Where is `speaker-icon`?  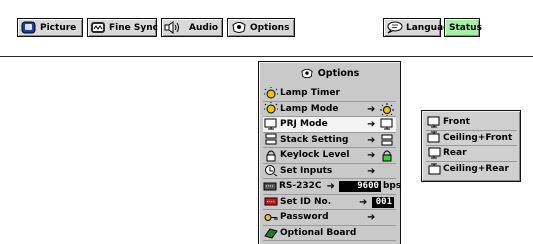
speaker-icon is located at coordinates (172, 27).